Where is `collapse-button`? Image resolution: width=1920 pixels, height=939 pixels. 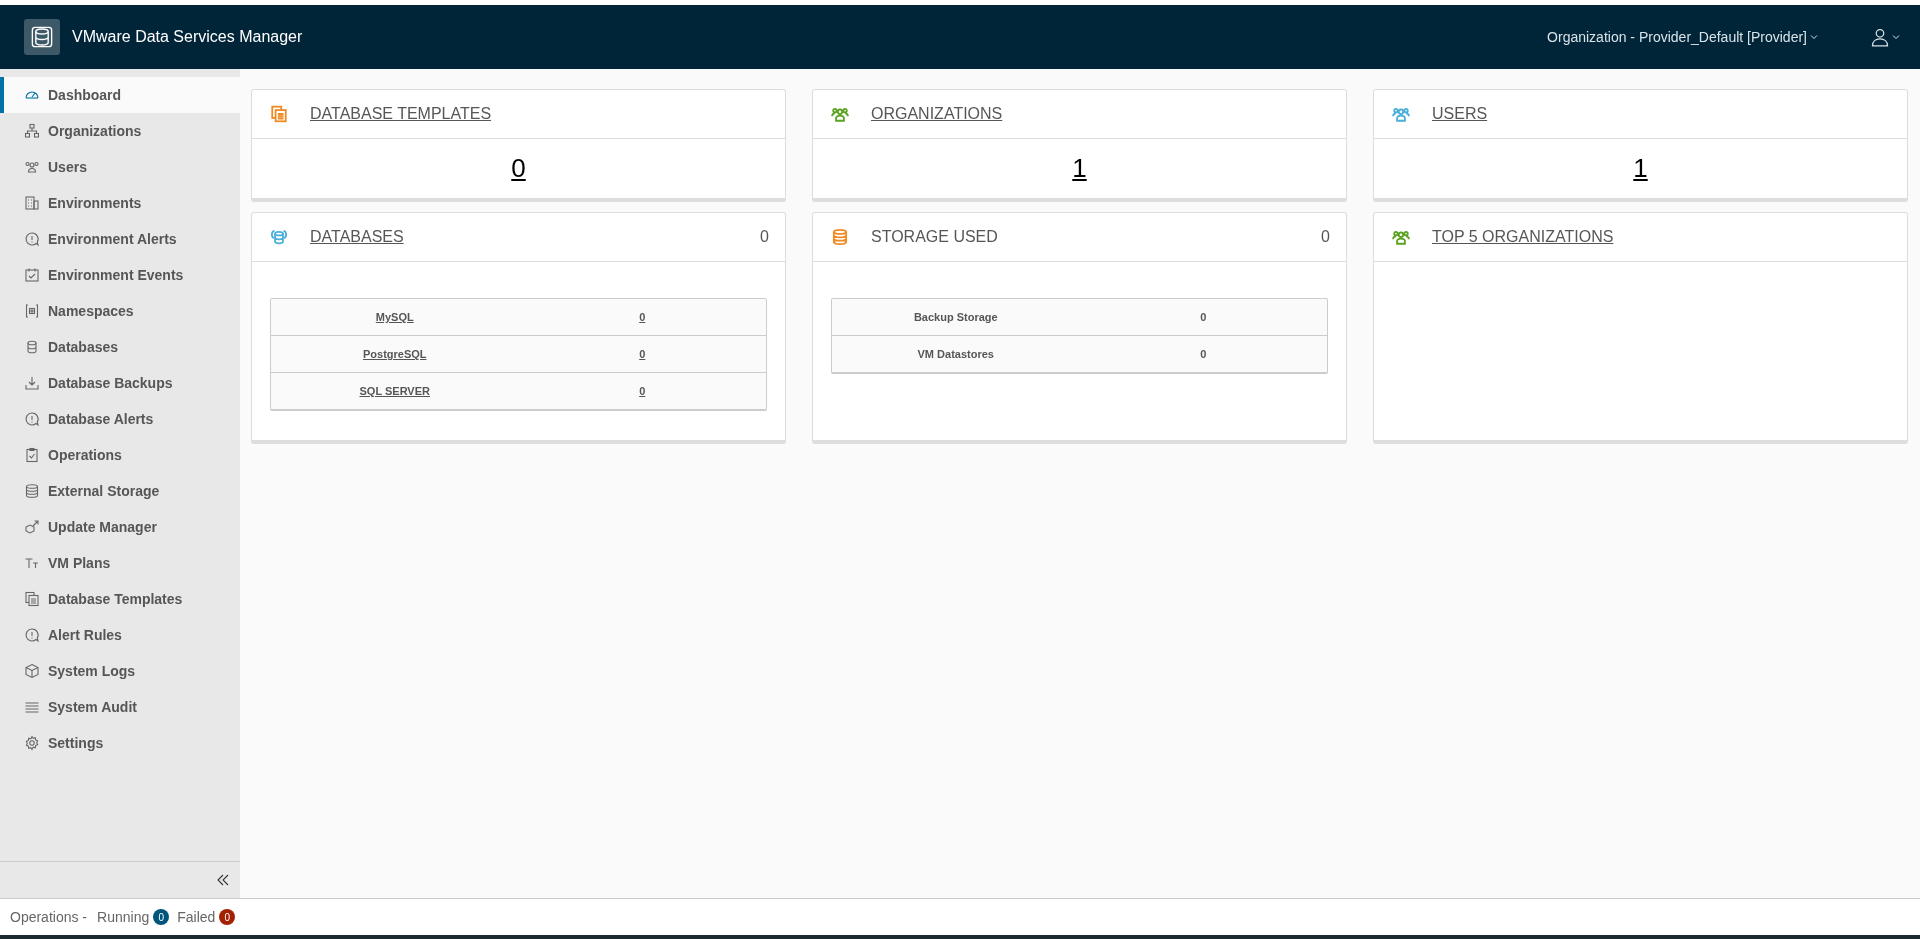 collapse-button is located at coordinates (223, 880).